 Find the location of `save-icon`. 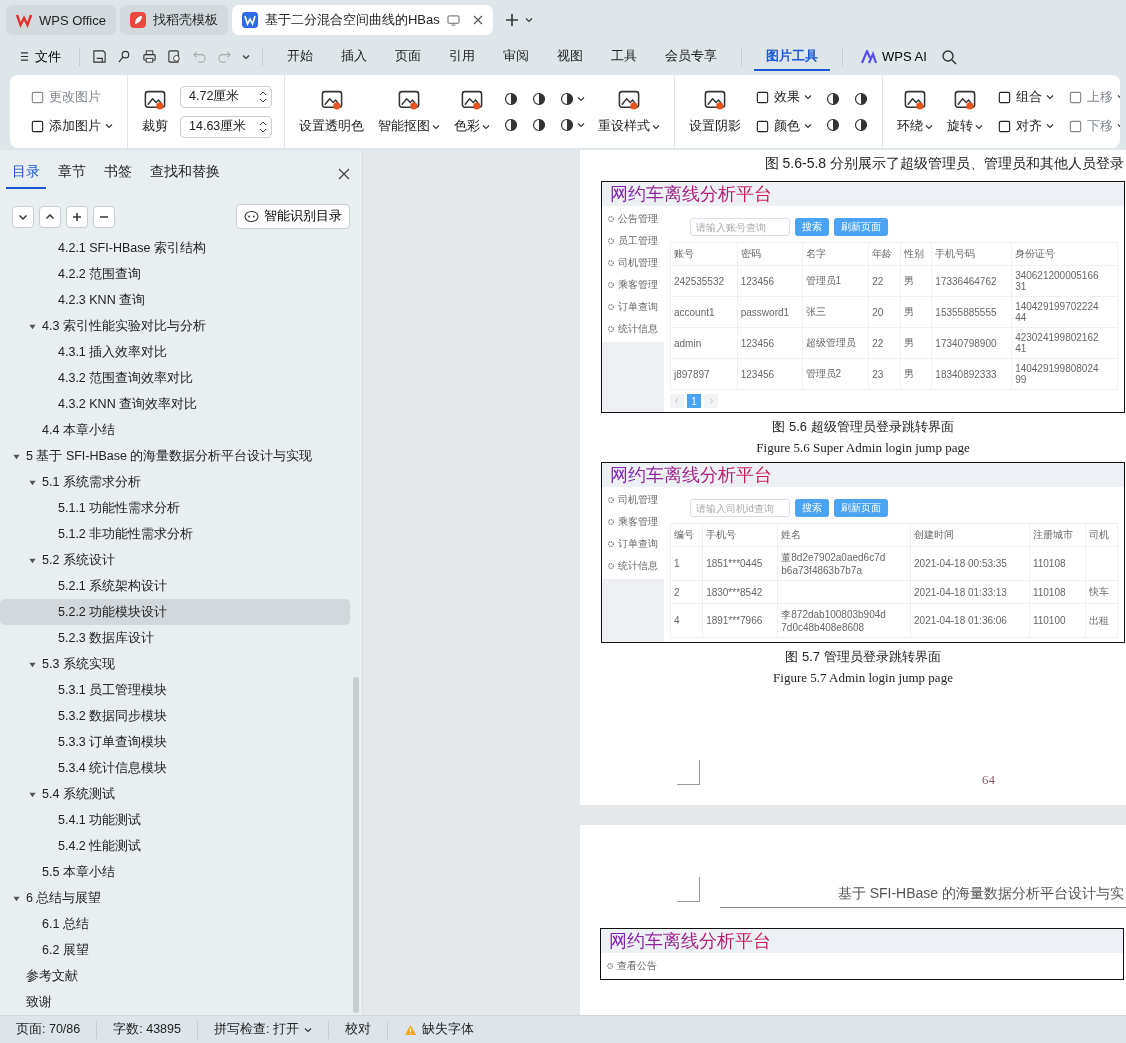

save-icon is located at coordinates (99, 56).